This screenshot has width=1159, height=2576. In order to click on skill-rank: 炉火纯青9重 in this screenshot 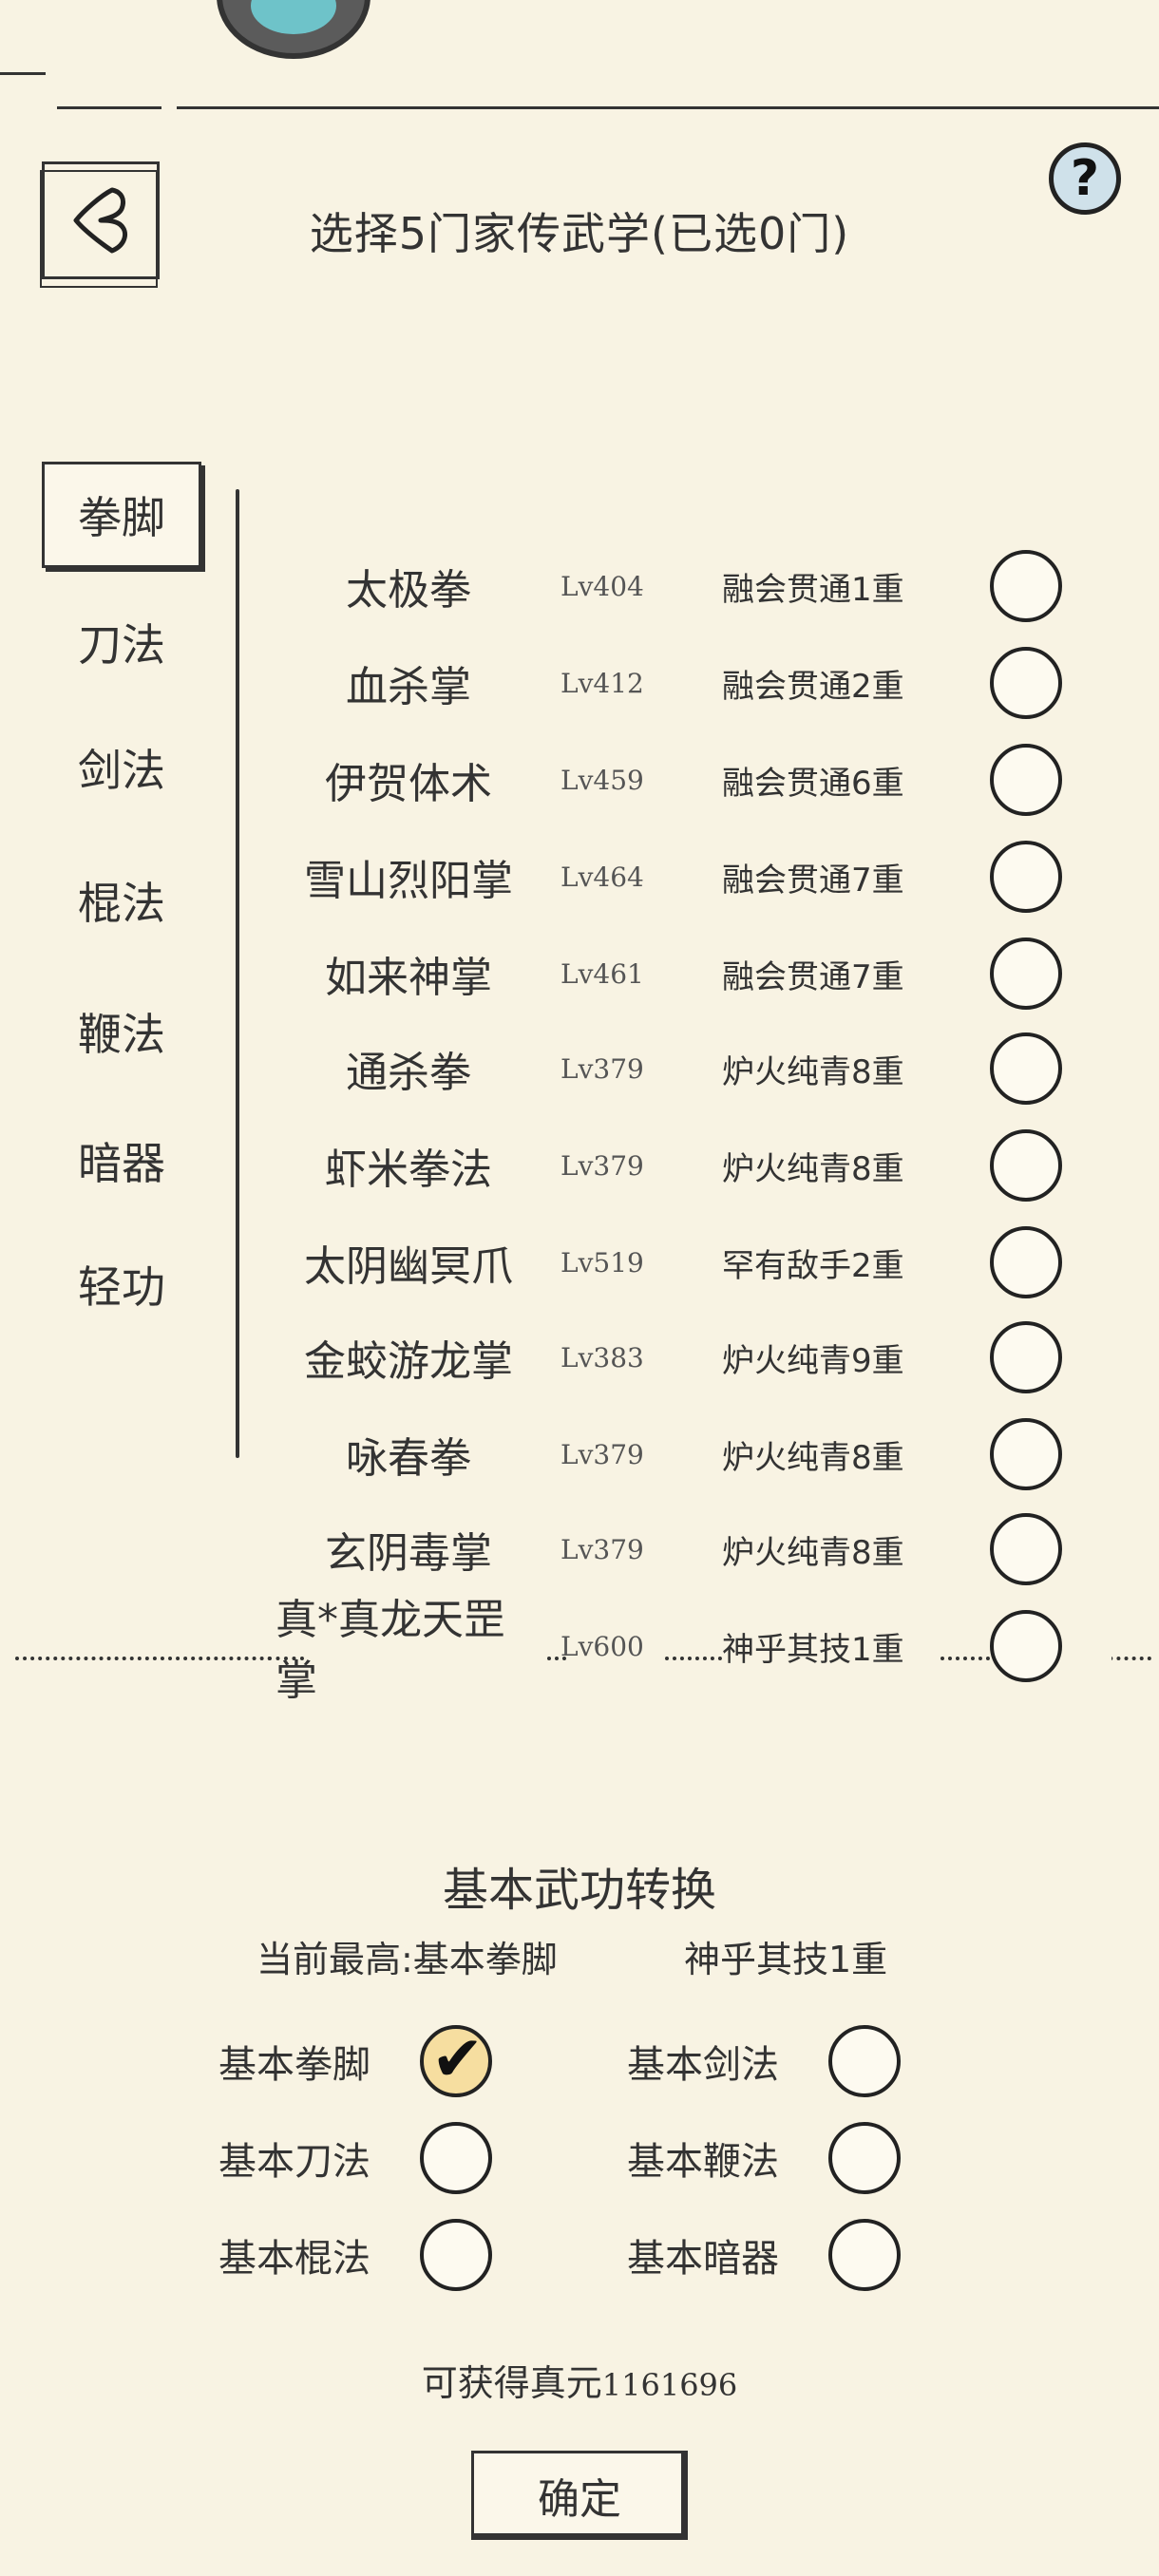, I will do `click(813, 1360)`.